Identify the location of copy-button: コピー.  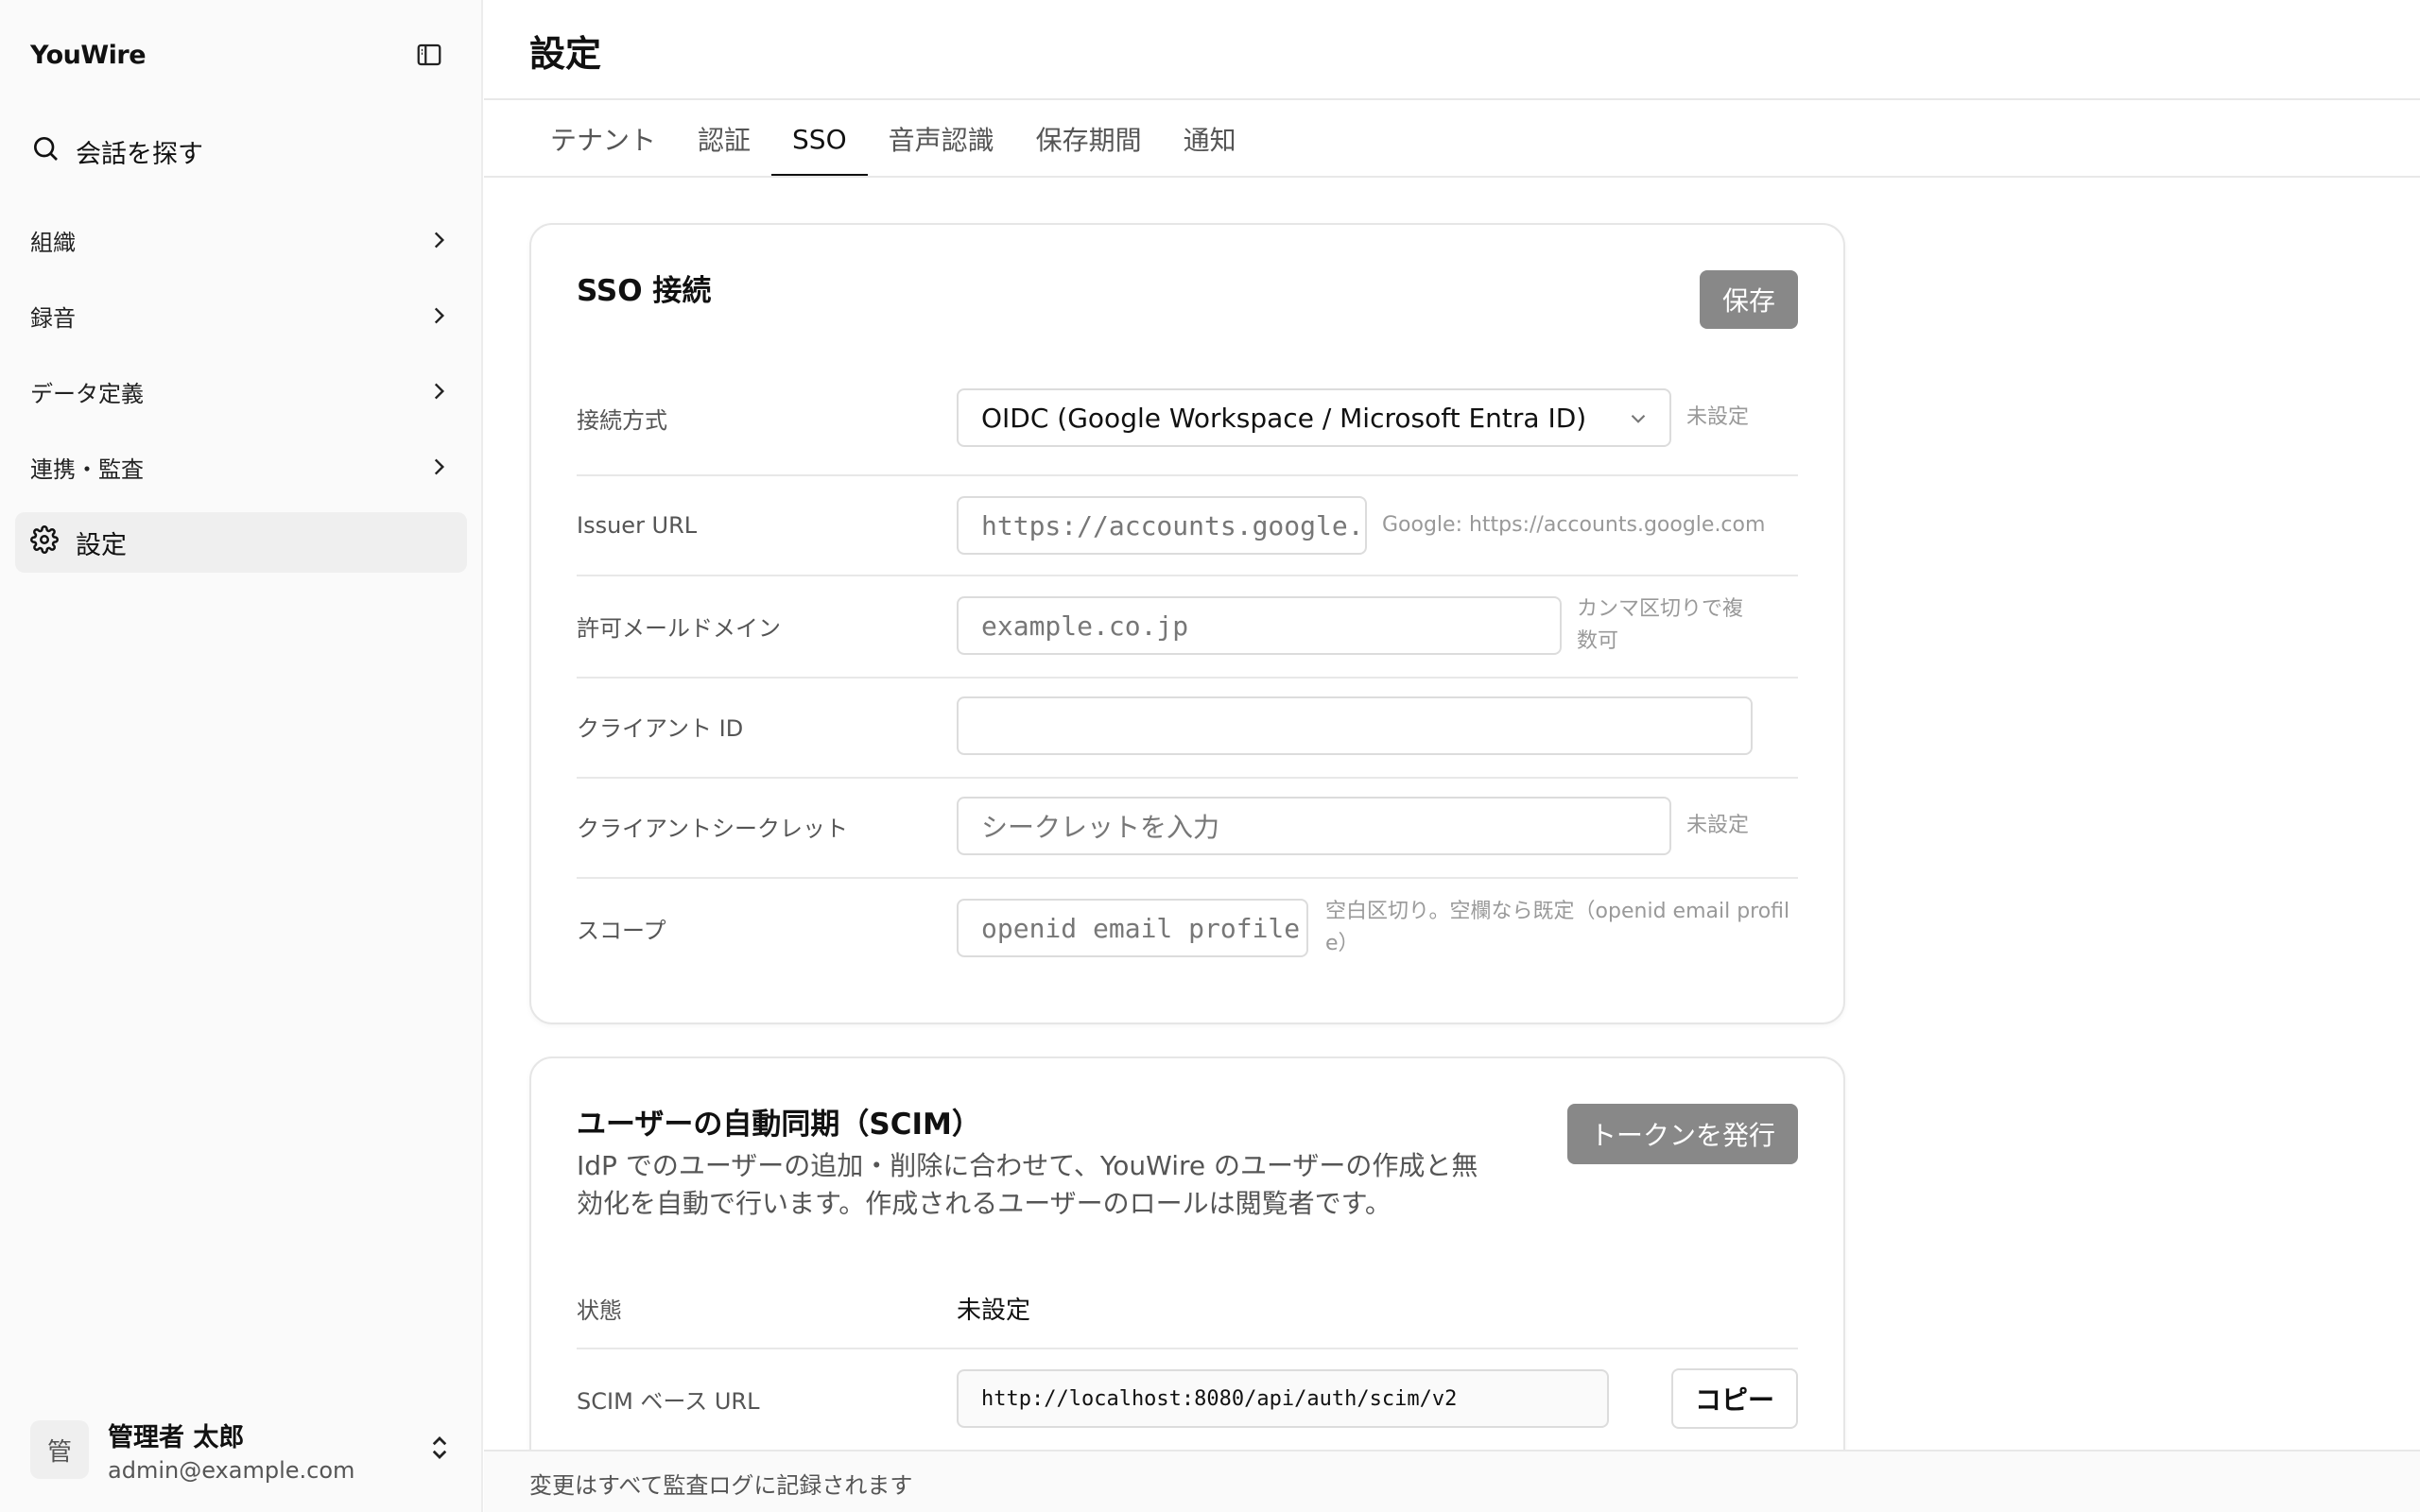
(1734, 1398).